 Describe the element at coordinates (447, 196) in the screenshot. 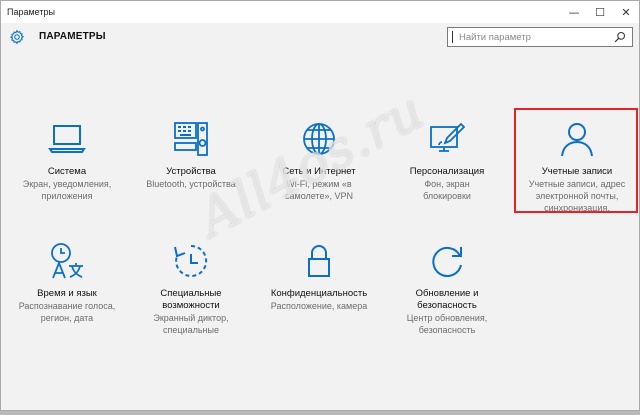

I see `tile-desc: блокировки` at that location.